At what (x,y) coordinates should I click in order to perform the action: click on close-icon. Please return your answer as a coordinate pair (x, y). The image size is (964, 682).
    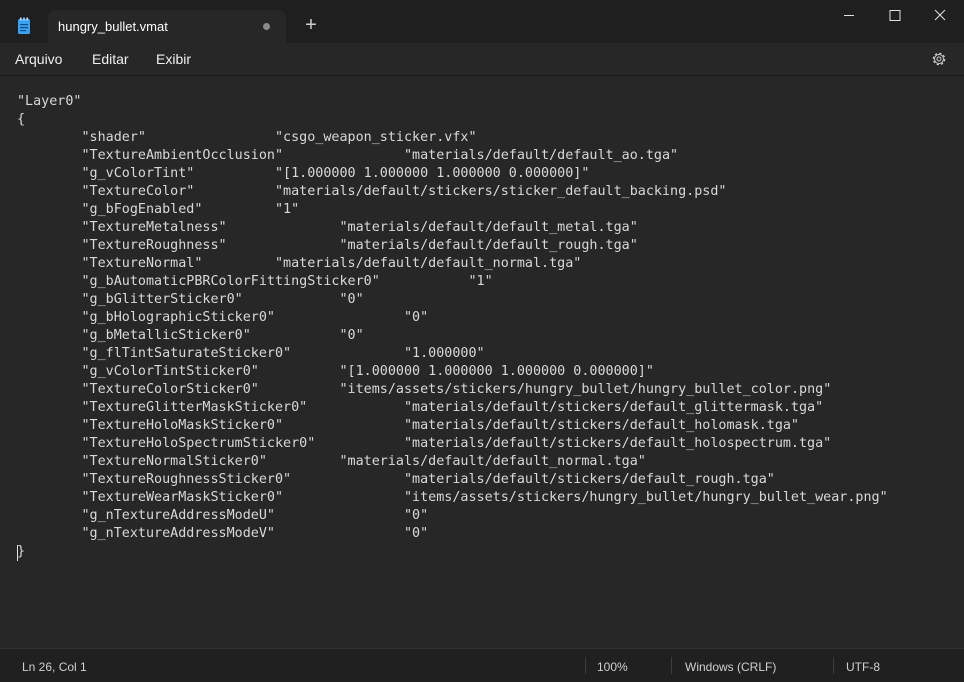
    Looking at the image, I should click on (940, 15).